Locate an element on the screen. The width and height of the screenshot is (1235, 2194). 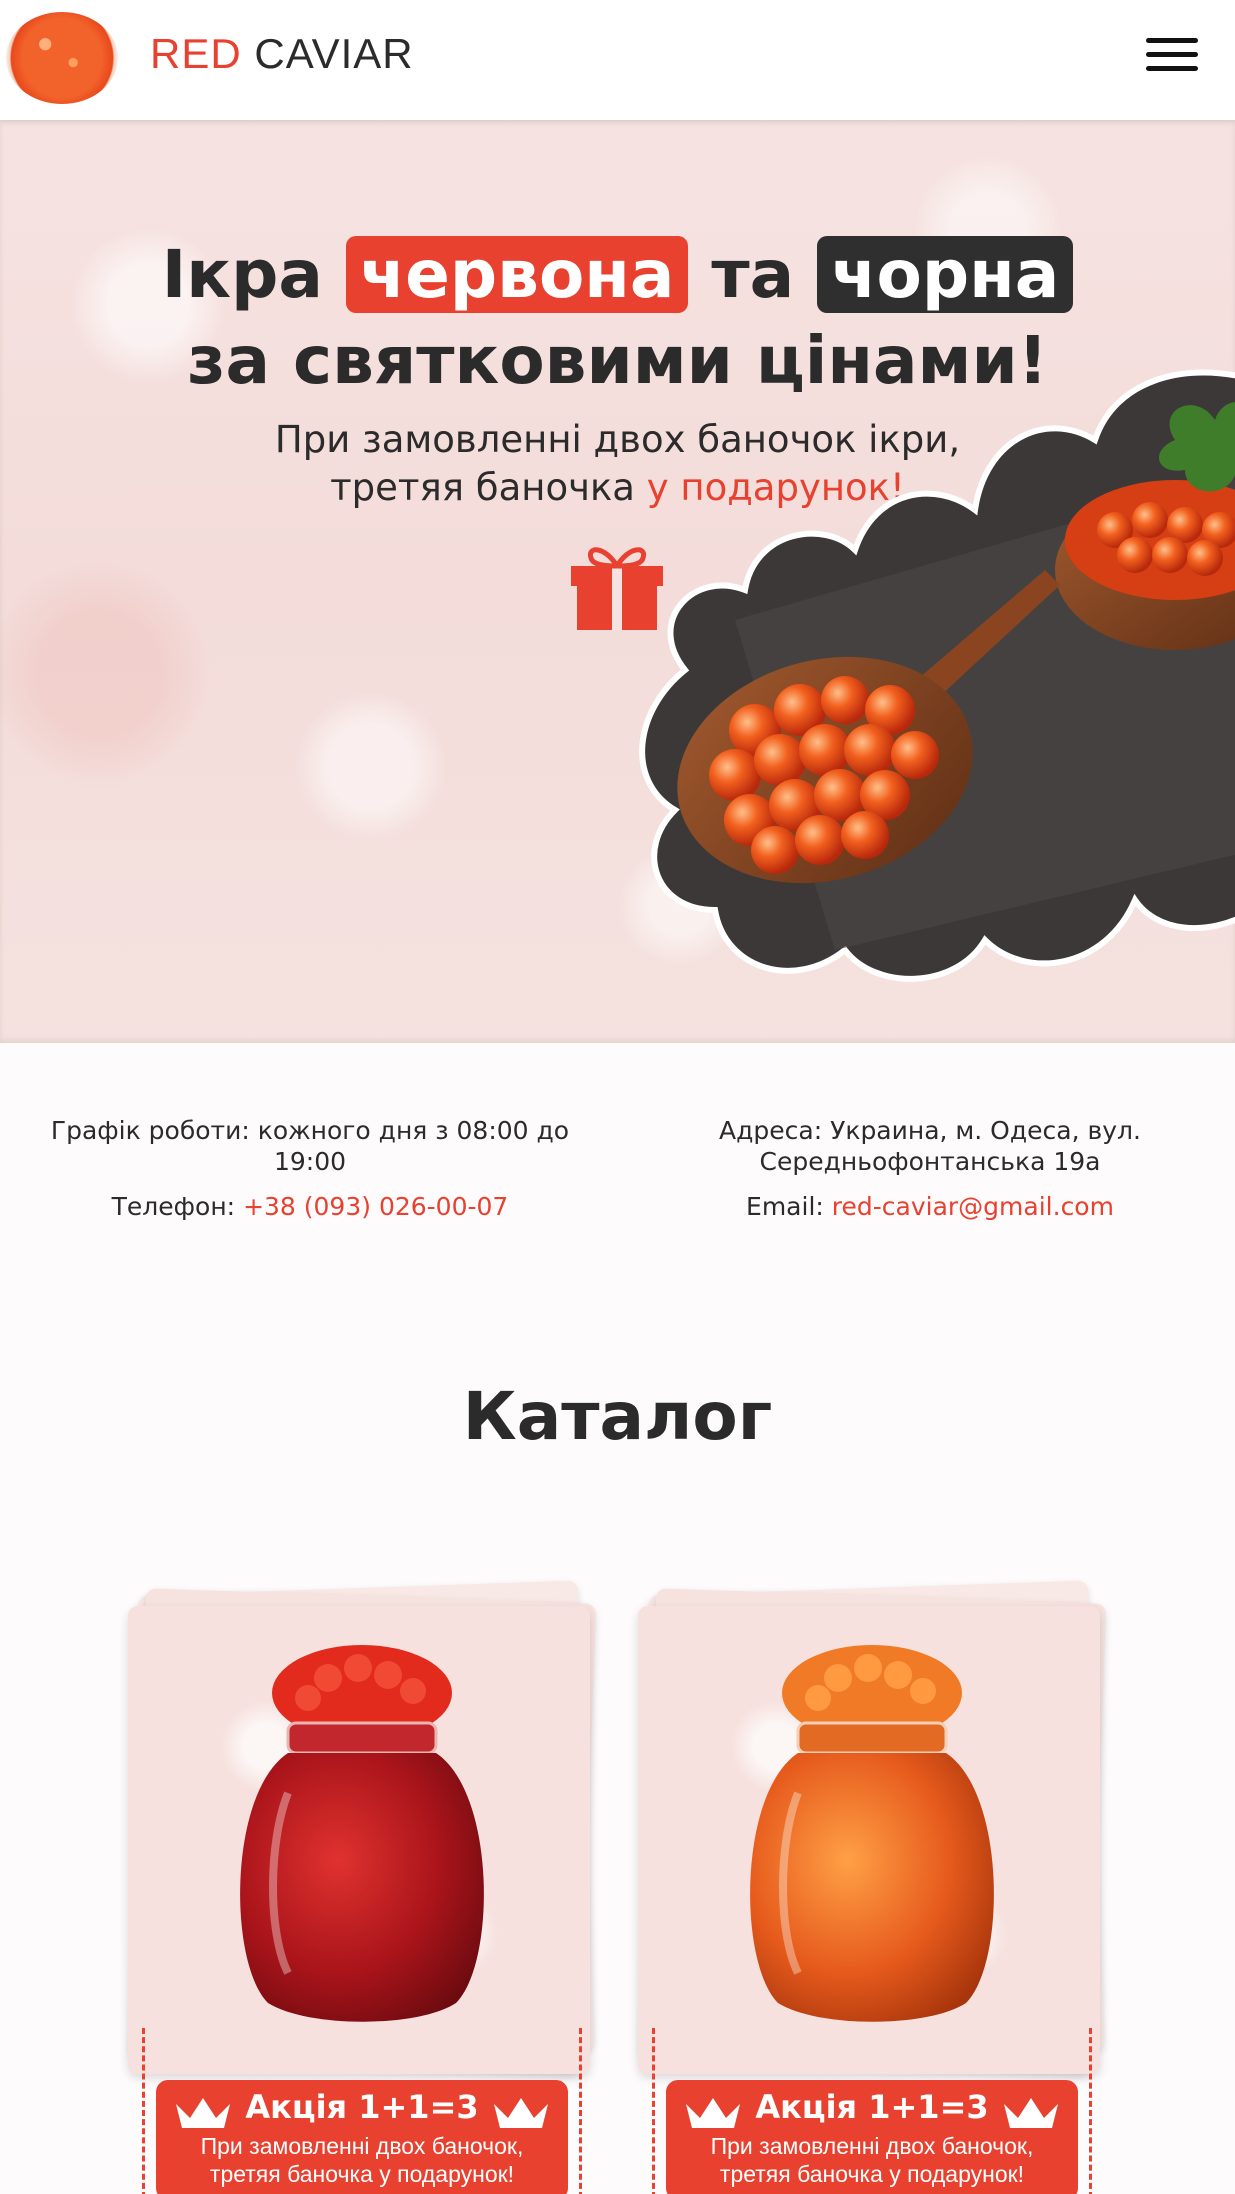
caviar-photo is located at coordinates (937, 675).